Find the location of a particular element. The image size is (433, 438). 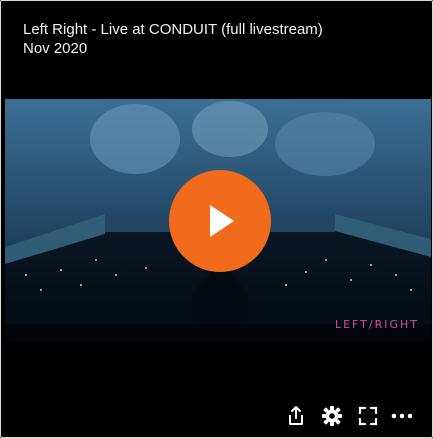

video-date: Nov 2020 is located at coordinates (55, 48).